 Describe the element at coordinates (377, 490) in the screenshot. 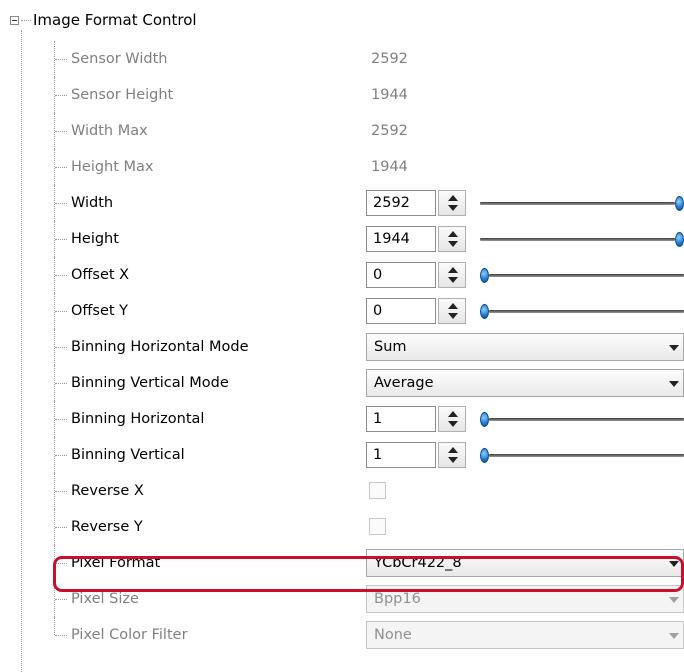

I see `reverse-x-checkbox` at that location.